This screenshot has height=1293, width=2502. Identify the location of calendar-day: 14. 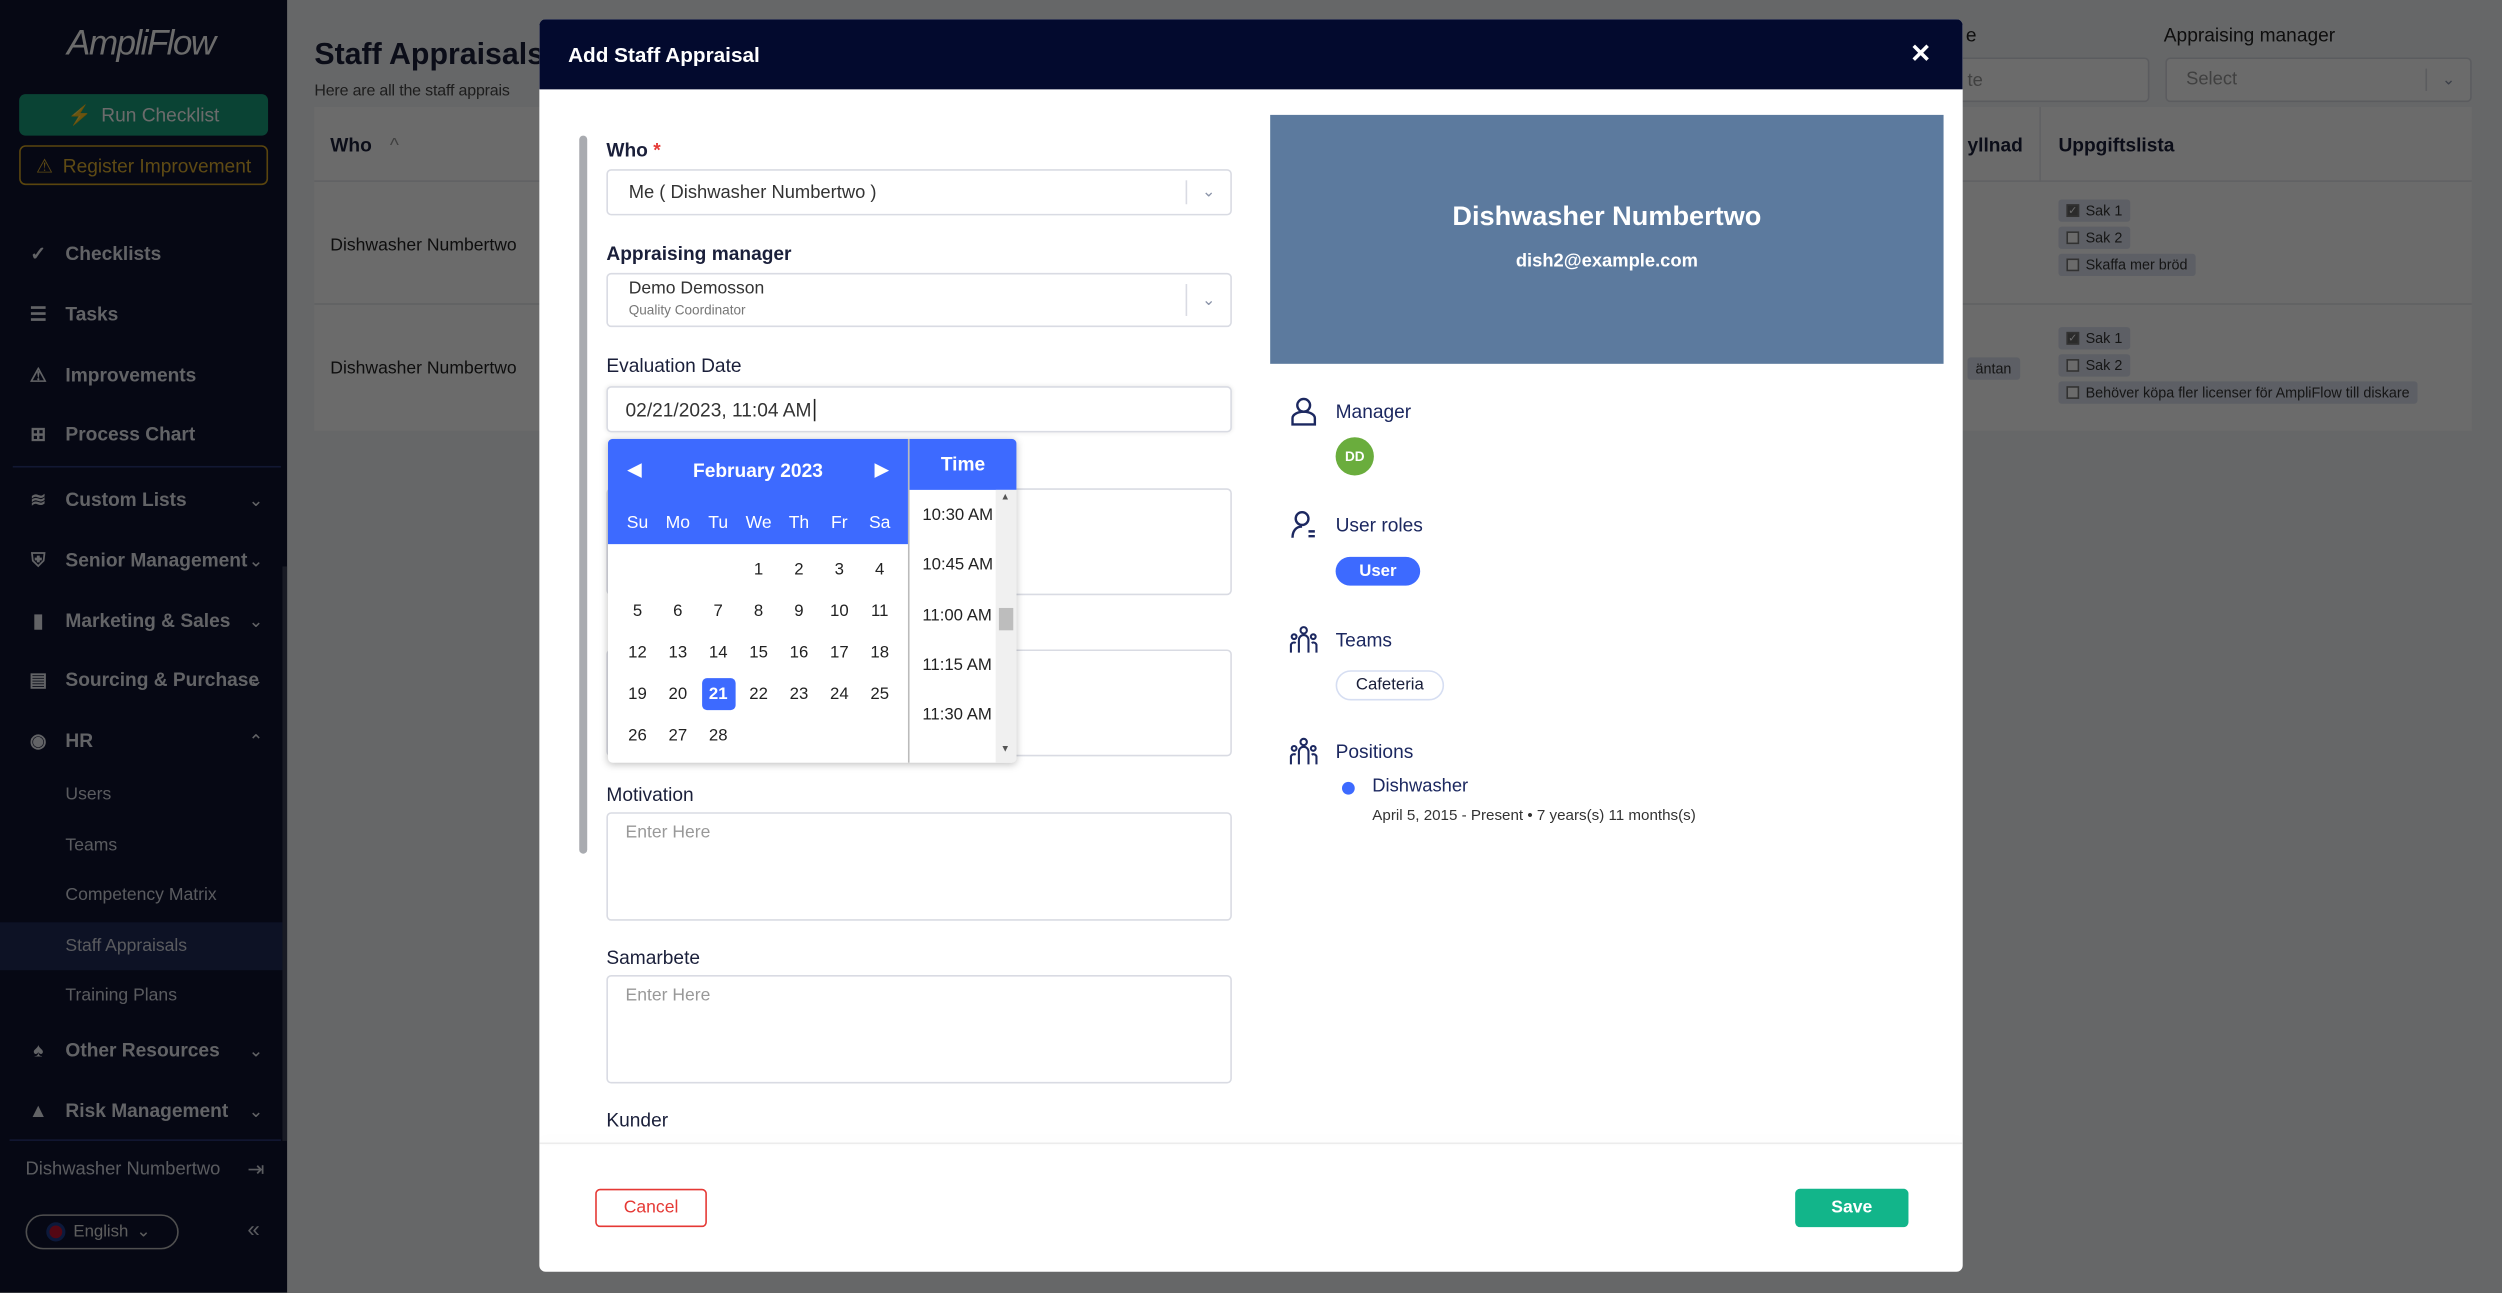
(718, 653).